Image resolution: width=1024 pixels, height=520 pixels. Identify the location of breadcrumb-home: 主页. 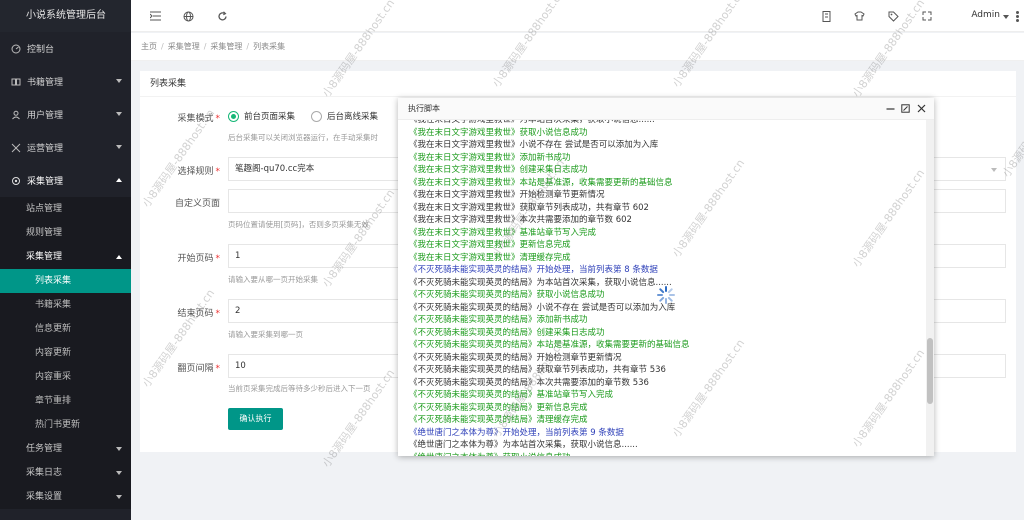
(149, 46).